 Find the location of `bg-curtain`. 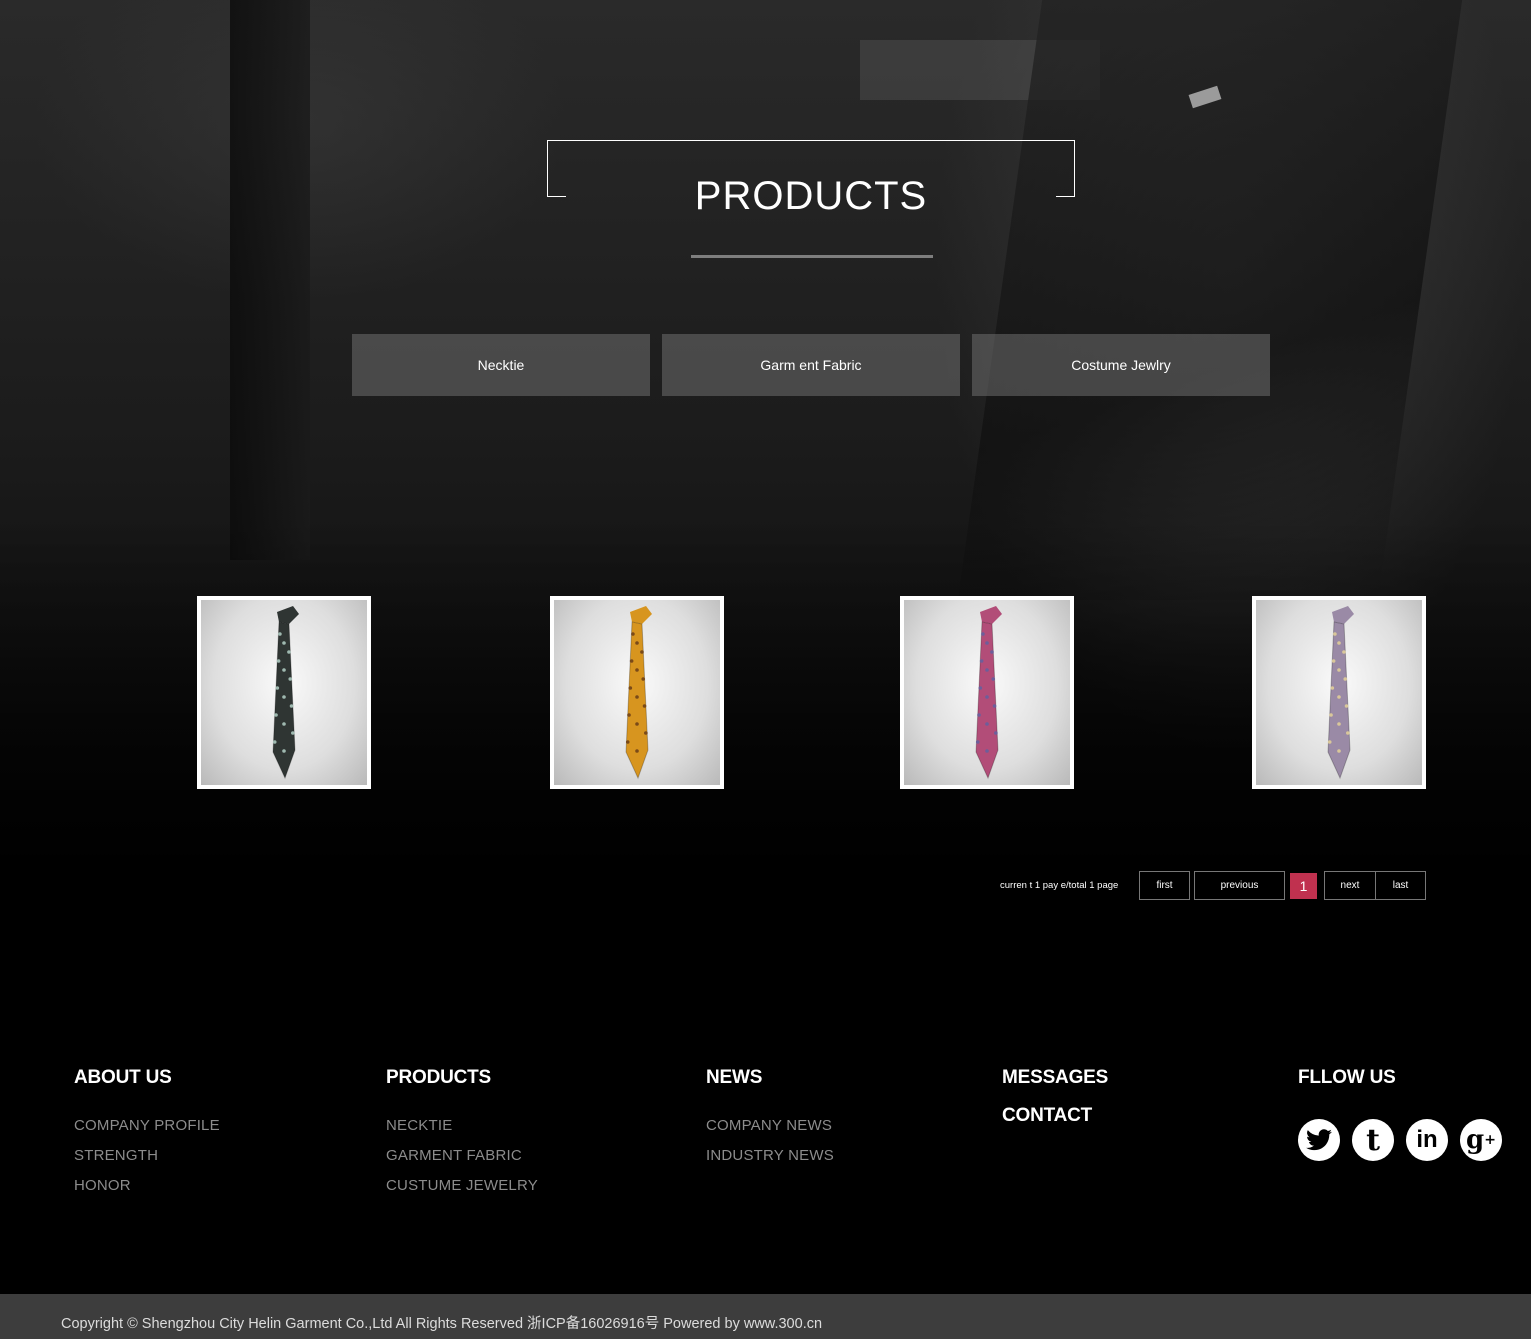

bg-curtain is located at coordinates (270, 280).